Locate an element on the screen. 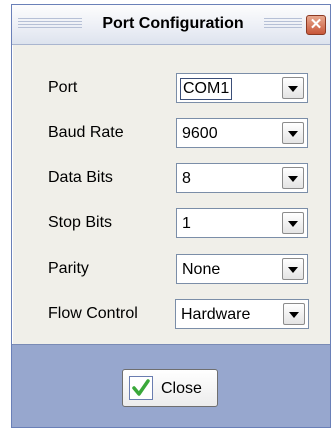 This screenshot has height=430, width=333. flow-control-select: Hardware is located at coordinates (242, 314).